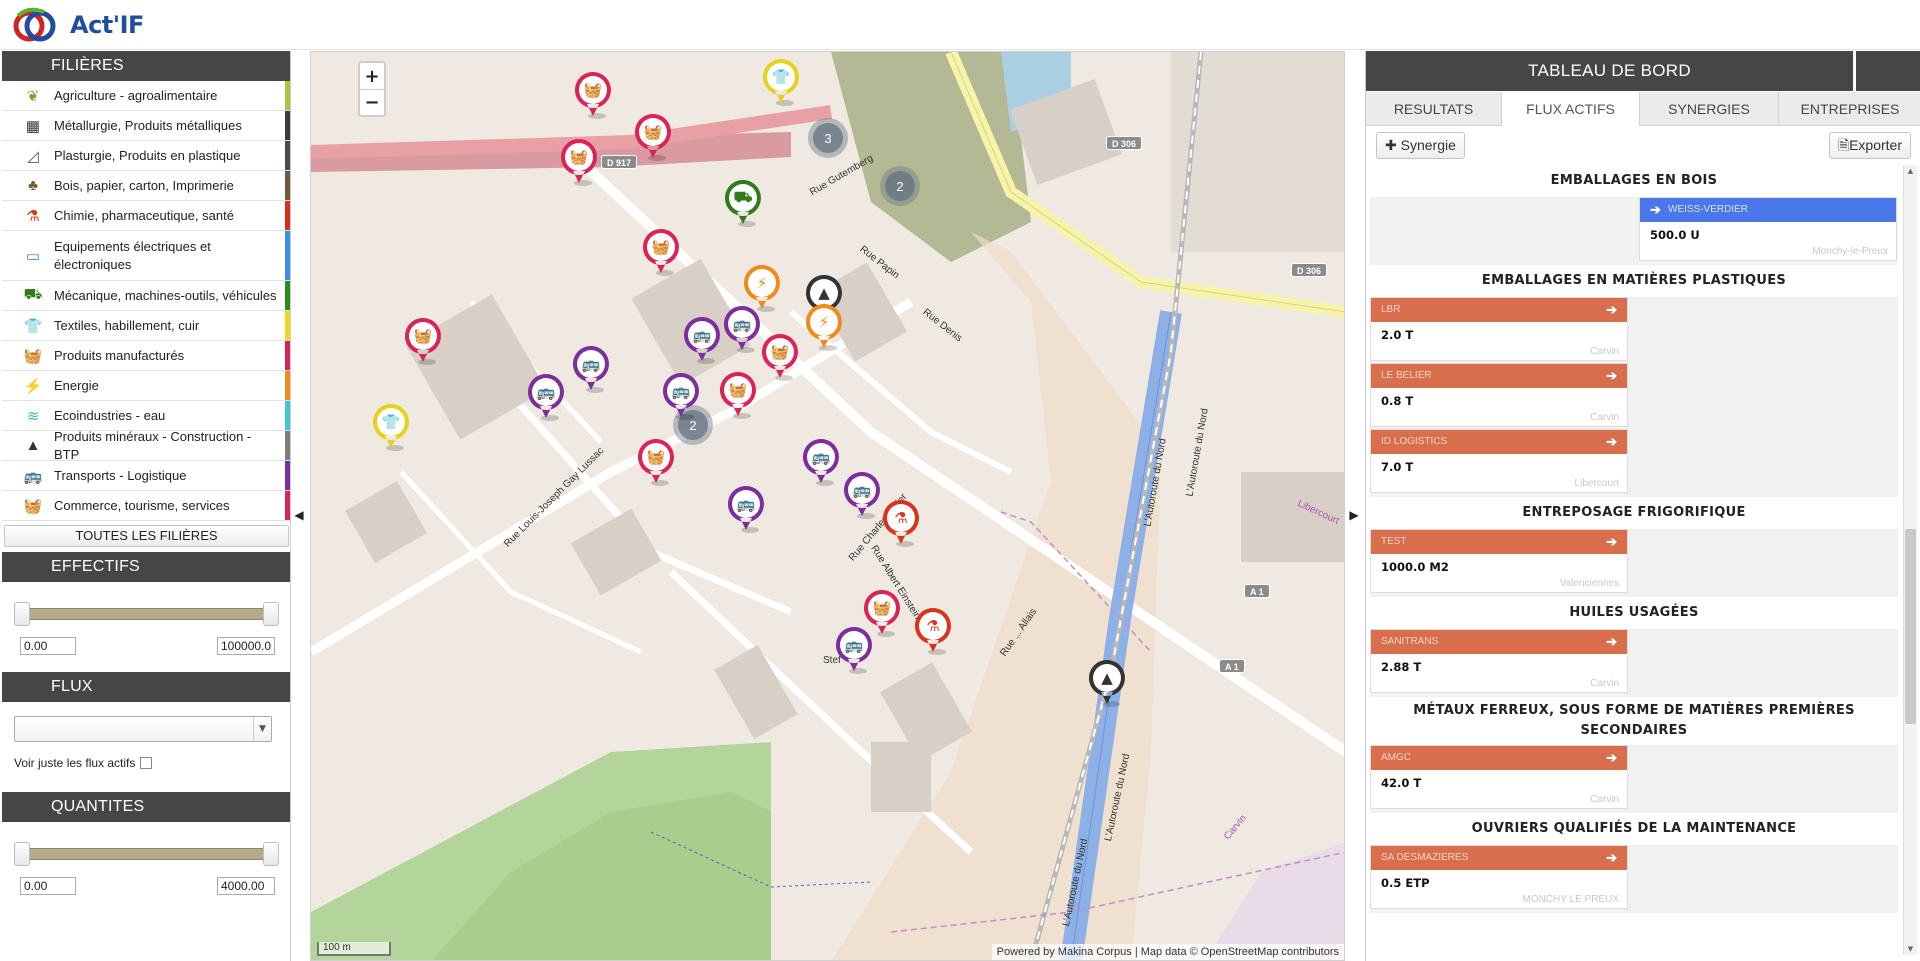  I want to click on filiere-item: ♣ Bois, papier, carton, Imprimerie, so click(146, 186).